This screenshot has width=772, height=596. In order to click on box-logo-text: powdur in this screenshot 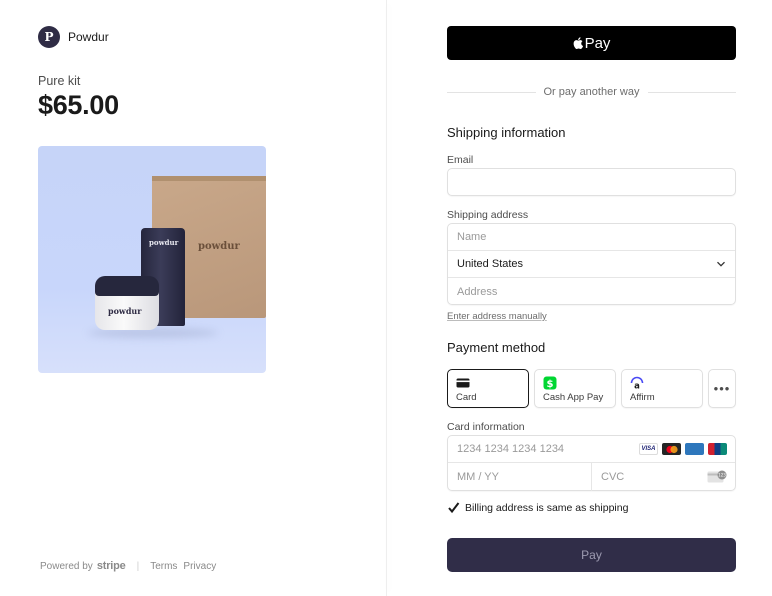, I will do `click(219, 246)`.